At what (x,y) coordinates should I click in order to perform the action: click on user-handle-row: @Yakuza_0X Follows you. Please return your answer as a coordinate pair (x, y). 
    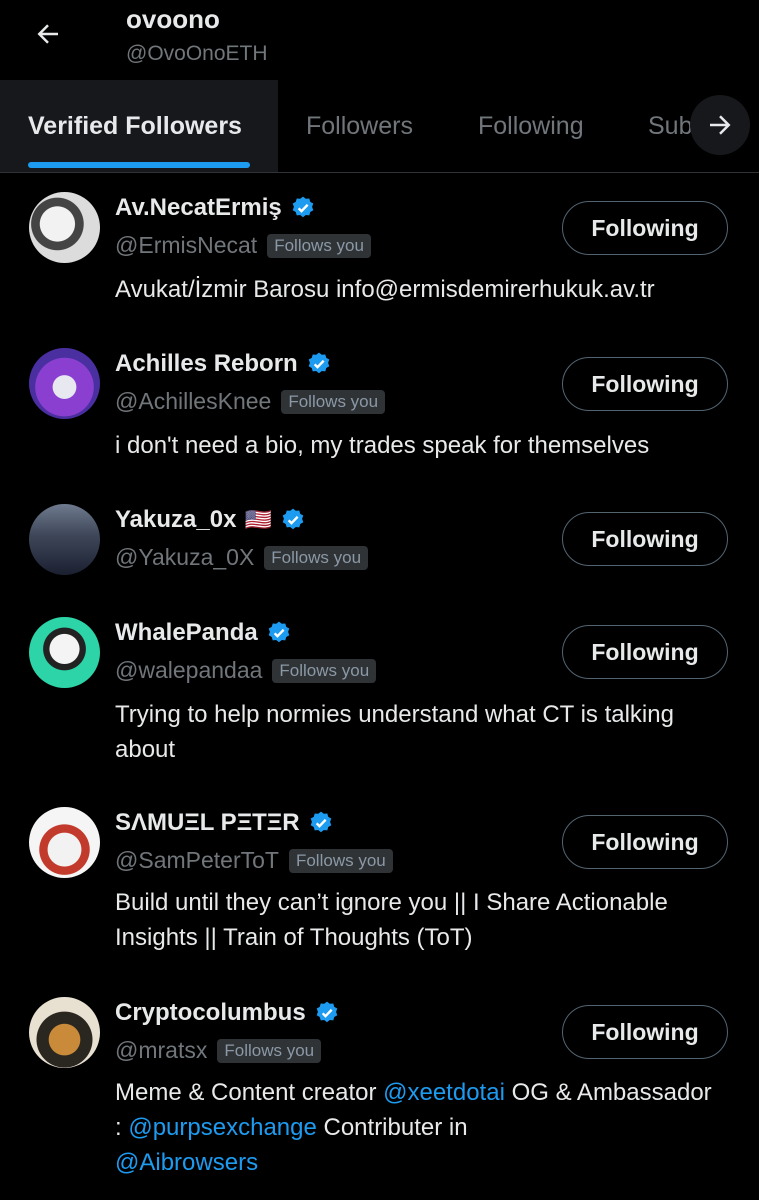
    Looking at the image, I should click on (242, 557).